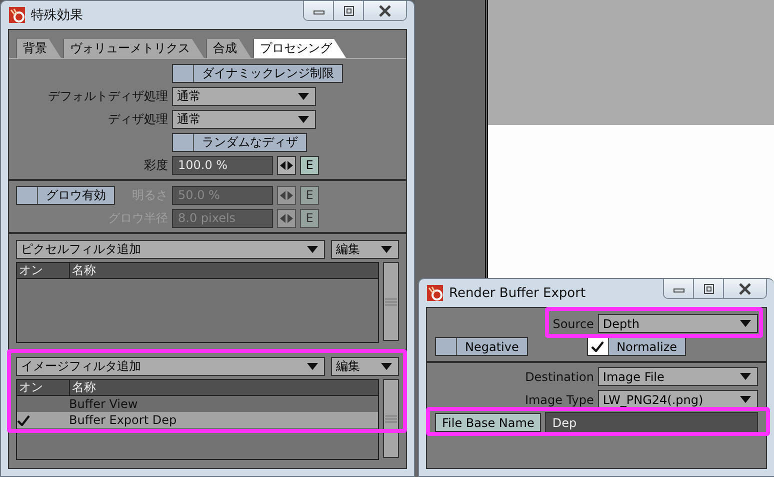  Describe the element at coordinates (481, 346) in the screenshot. I see `toggle-button: Negative` at that location.